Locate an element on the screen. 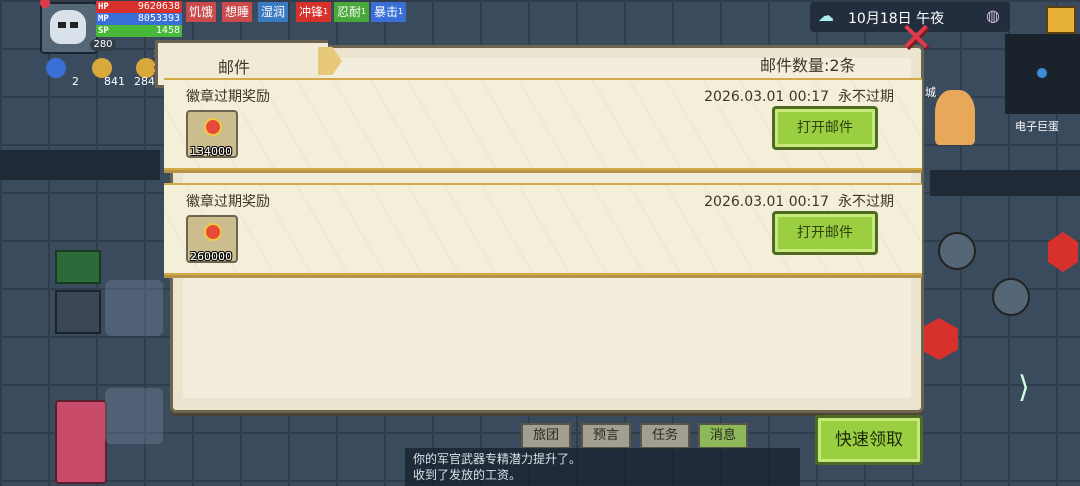 The image size is (1080, 486). globe-icon: ◍ is located at coordinates (993, 15).